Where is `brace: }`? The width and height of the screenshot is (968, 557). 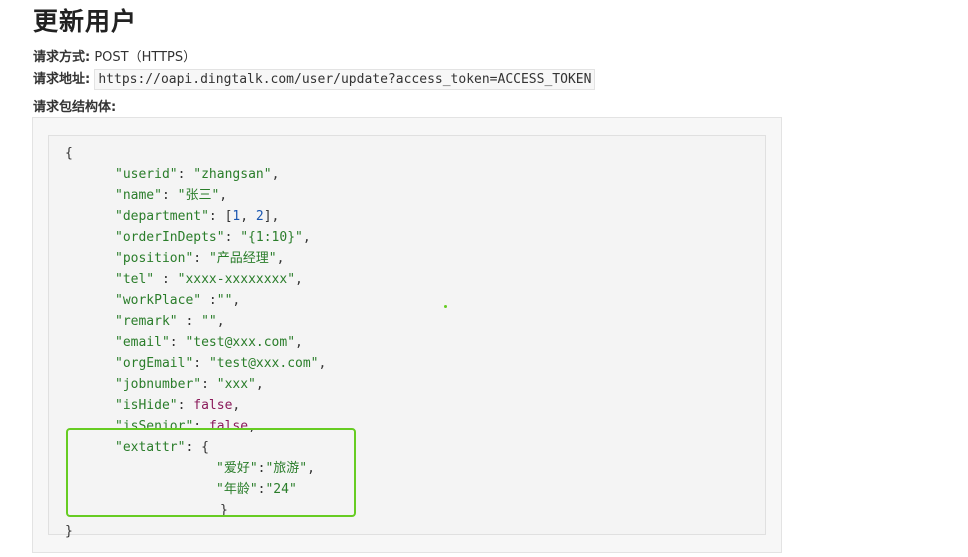
brace: } is located at coordinates (69, 531).